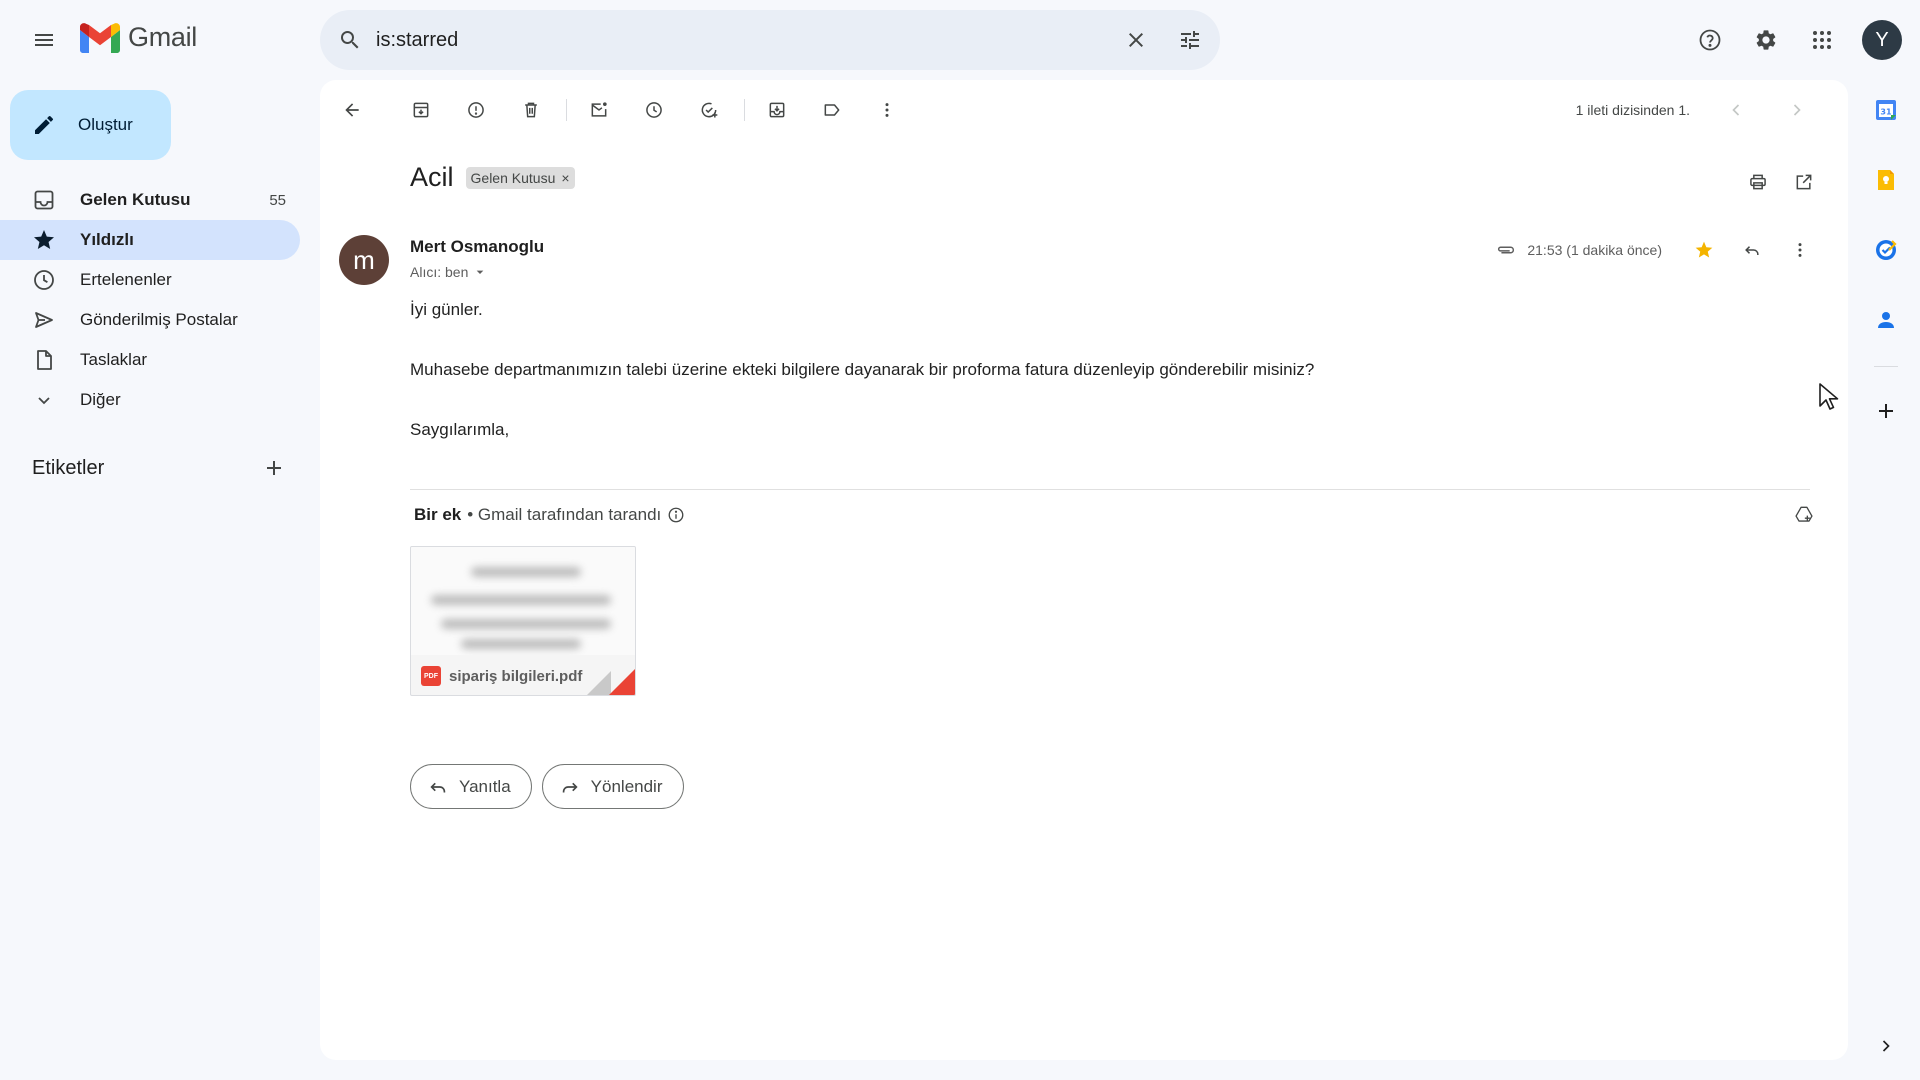 This screenshot has width=1920, height=1080. What do you see at coordinates (1804, 514) in the screenshot?
I see `add-to-drive-button` at bounding box center [1804, 514].